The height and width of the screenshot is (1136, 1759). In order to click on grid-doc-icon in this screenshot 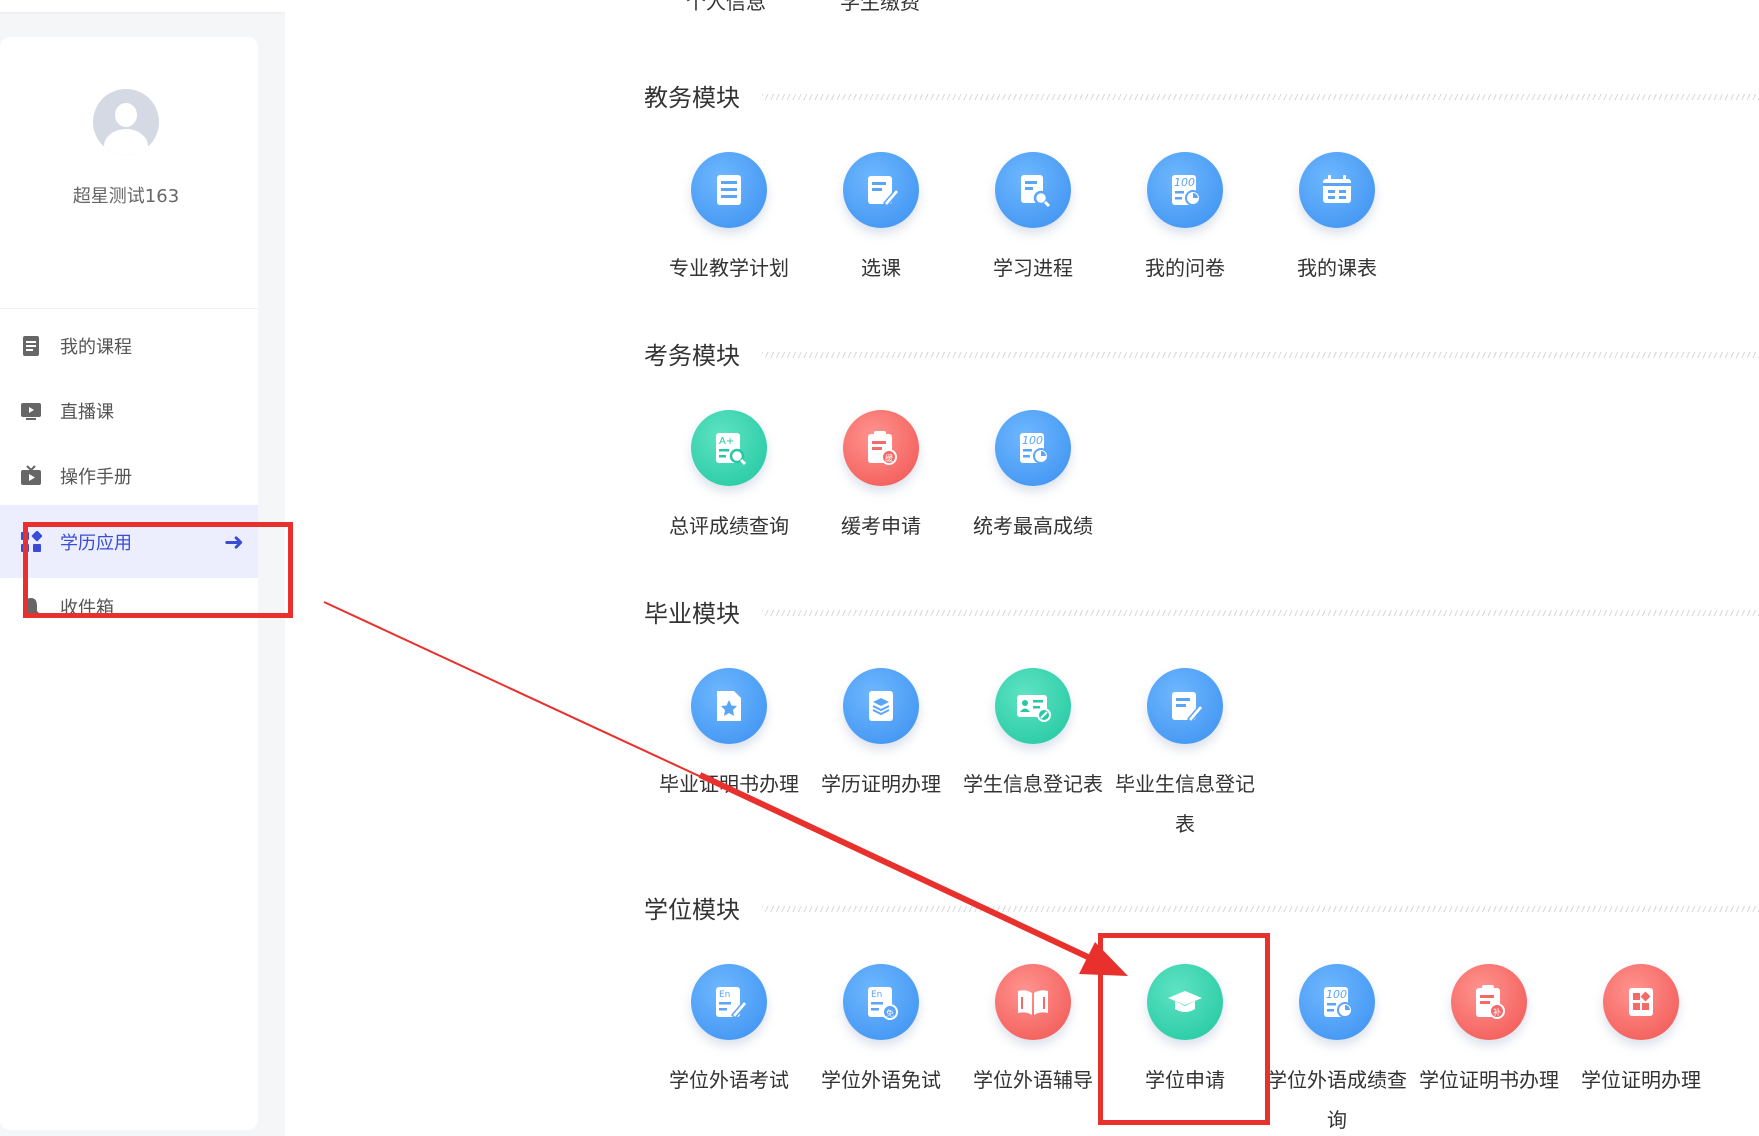, I will do `click(1641, 1002)`.